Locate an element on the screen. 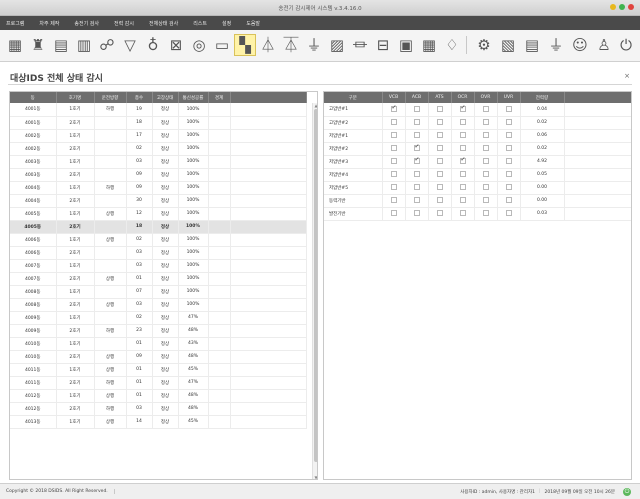  table-row: 4007동 1호기 03 정상 100% is located at coordinates (158, 266).